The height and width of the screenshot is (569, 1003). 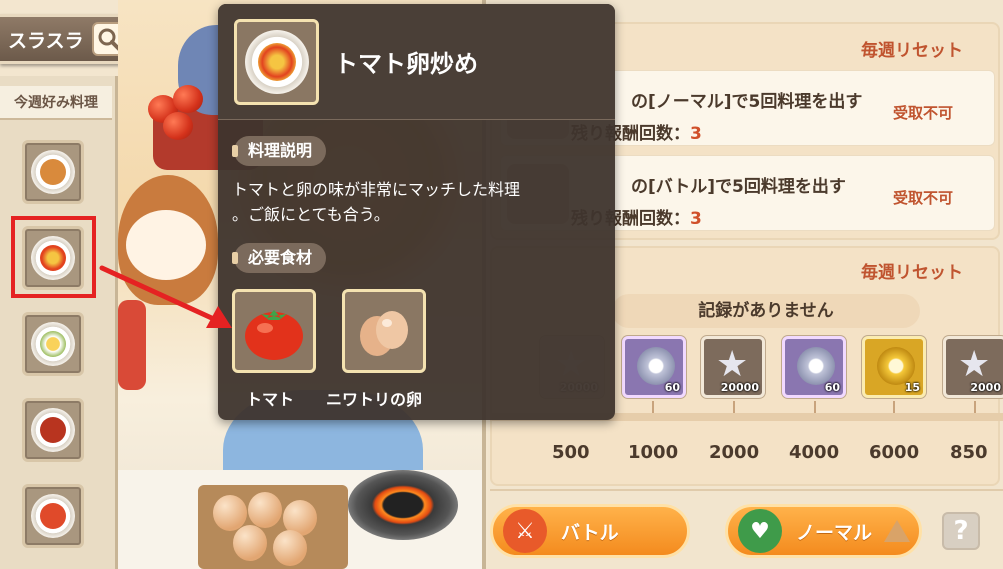 I want to click on ingredient-slot-egg, so click(x=384, y=331).